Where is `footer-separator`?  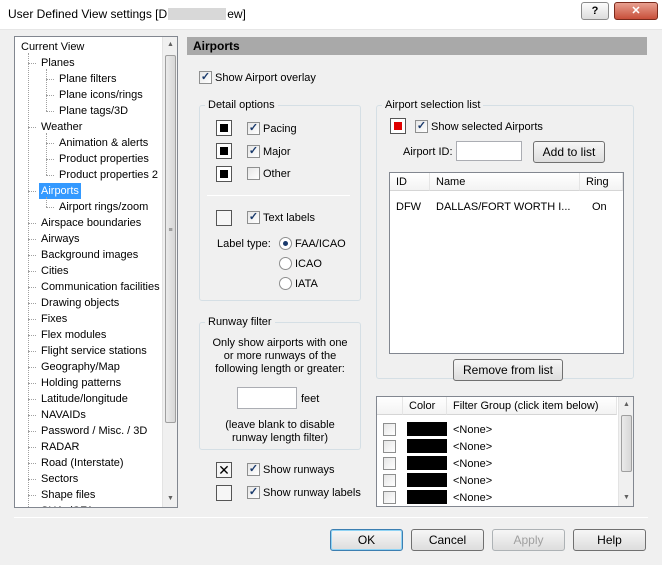
footer-separator is located at coordinates (331, 517).